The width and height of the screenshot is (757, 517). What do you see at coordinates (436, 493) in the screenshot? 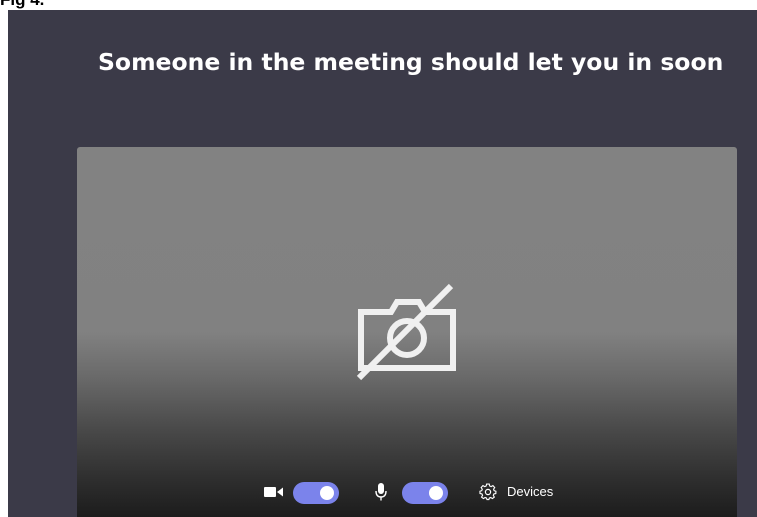
I see `mic-toggle-knob` at bounding box center [436, 493].